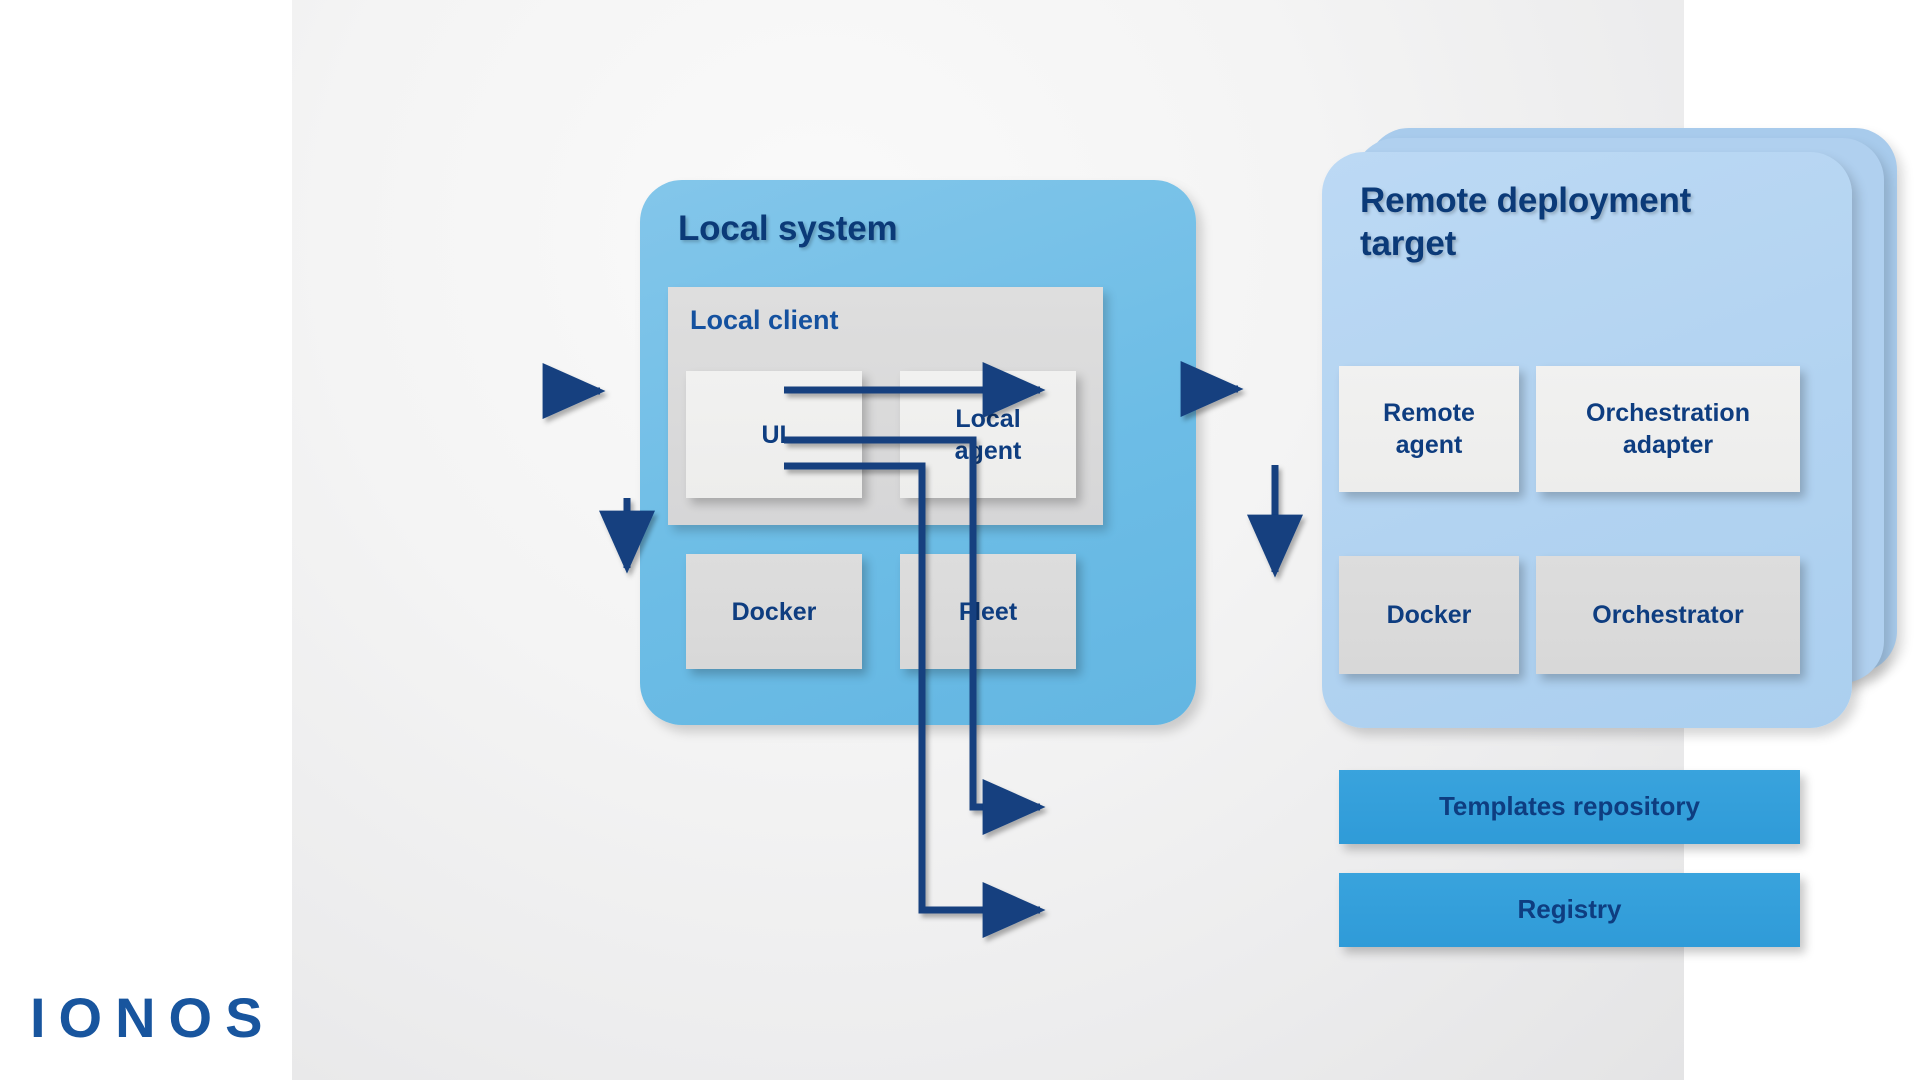  I want to click on node-ui: UI, so click(774, 434).